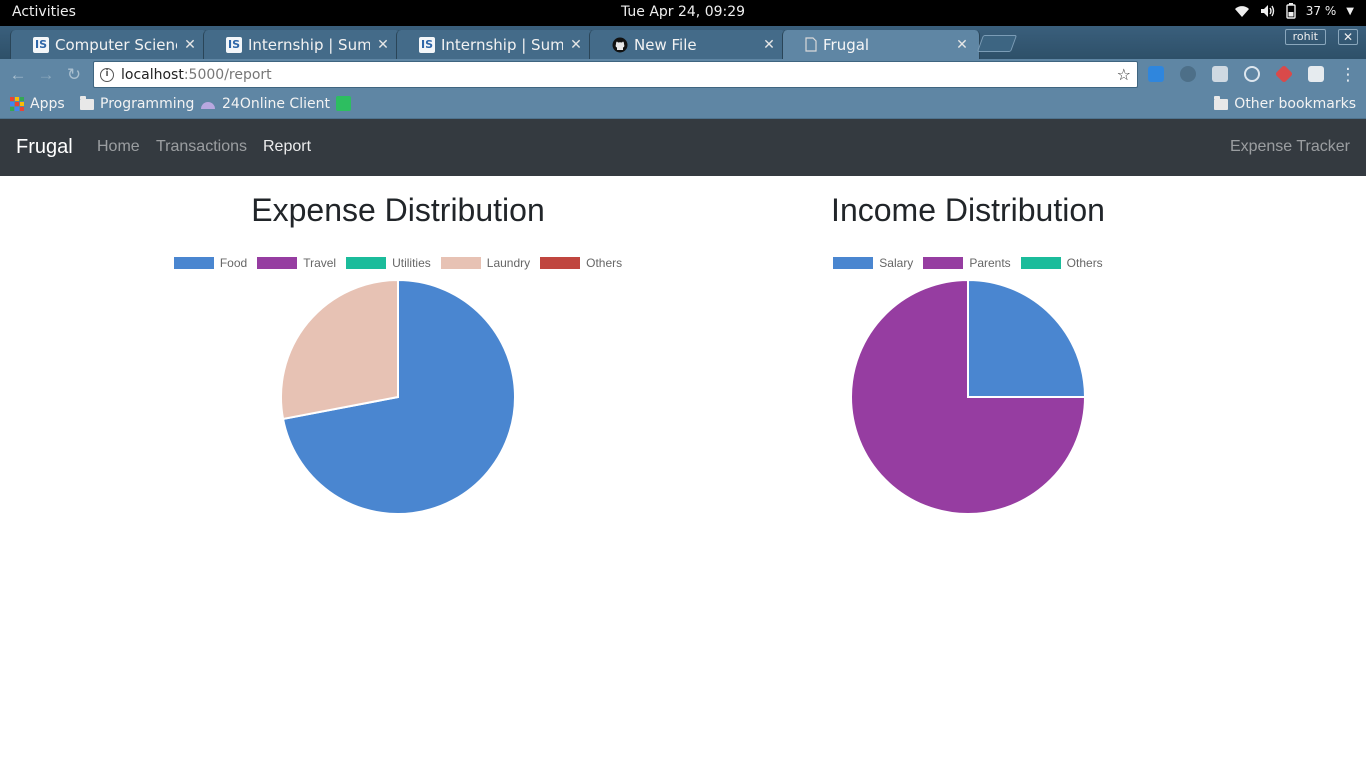 The image size is (1366, 768). Describe the element at coordinates (881, 44) in the screenshot. I see `tab-frugal: Frugal ✕` at that location.